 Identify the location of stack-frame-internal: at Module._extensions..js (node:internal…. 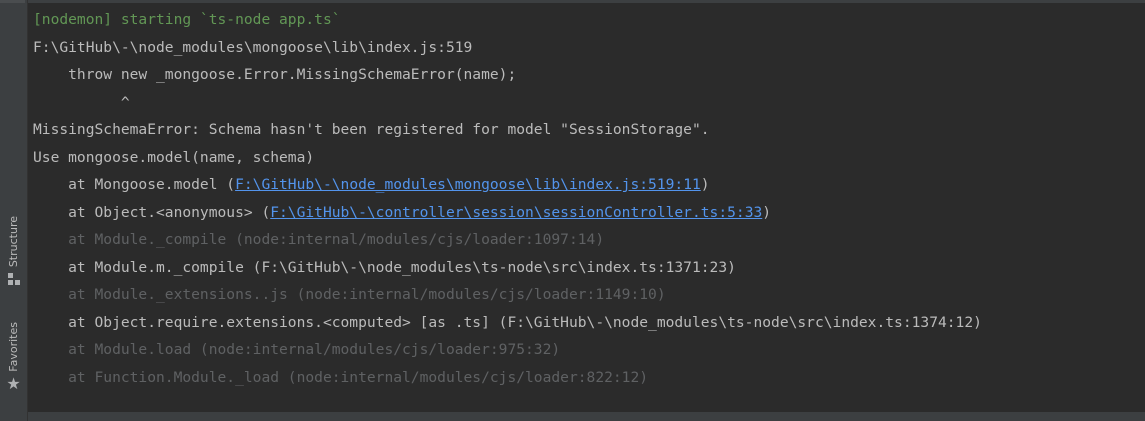
(349, 294).